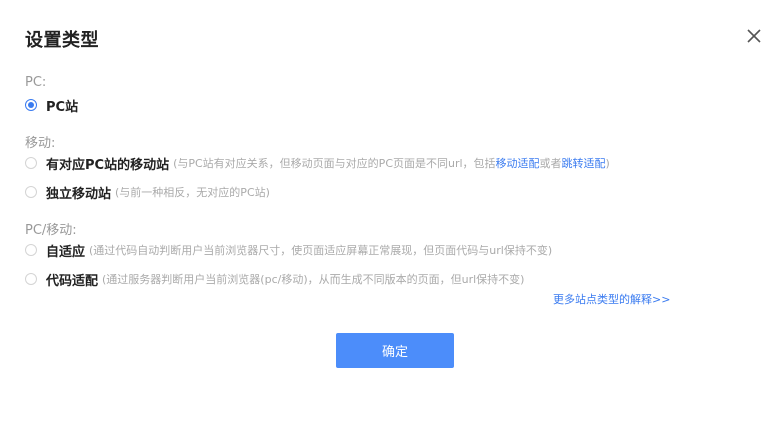 The width and height of the screenshot is (781, 424). I want to click on redirect-adapt-link: 跳转适配, so click(584, 163).